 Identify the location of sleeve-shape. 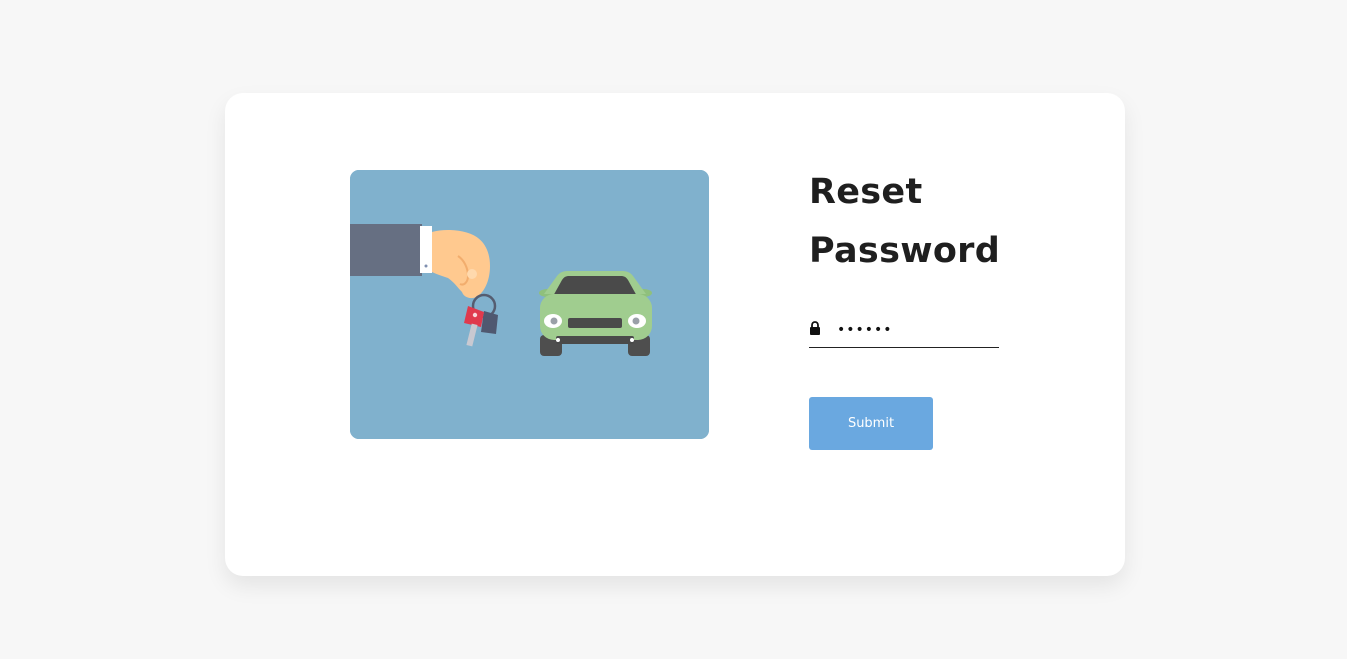
(386, 250).